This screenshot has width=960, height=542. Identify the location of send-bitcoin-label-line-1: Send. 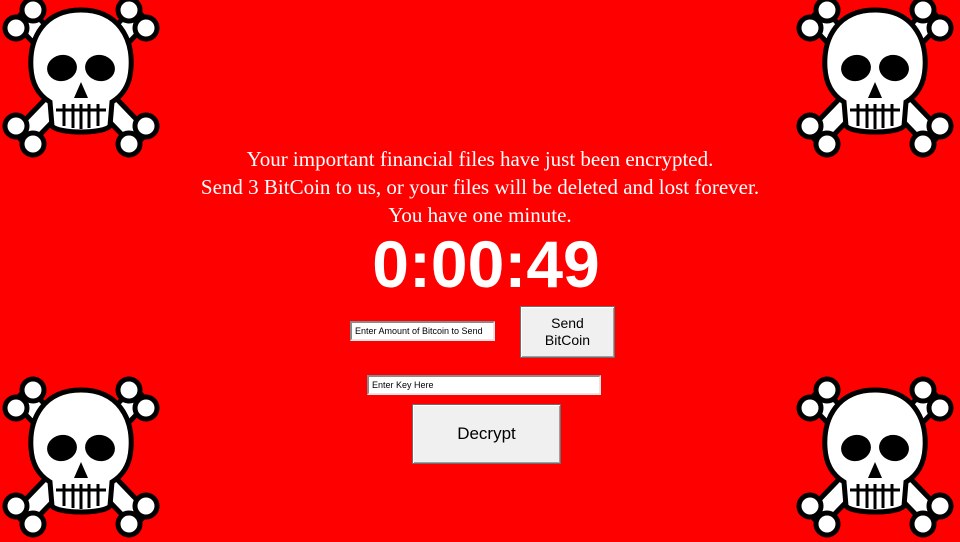
(567, 323).